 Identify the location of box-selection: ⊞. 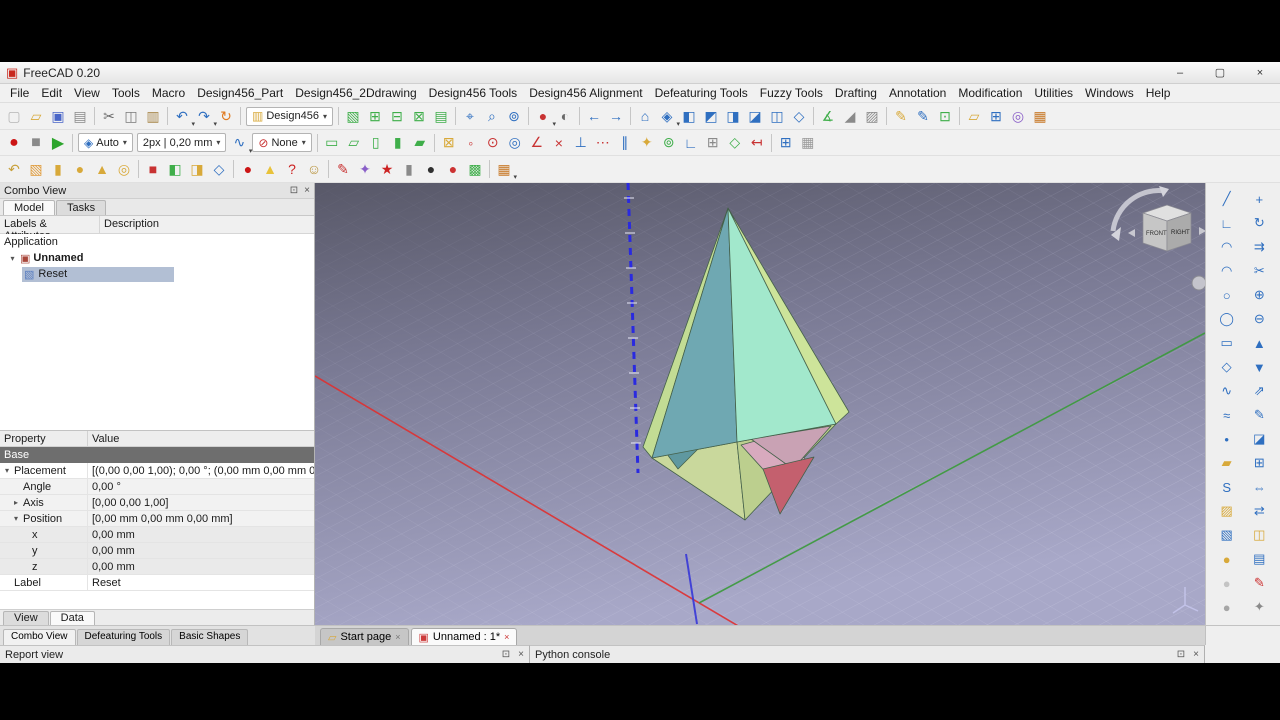
(996, 116).